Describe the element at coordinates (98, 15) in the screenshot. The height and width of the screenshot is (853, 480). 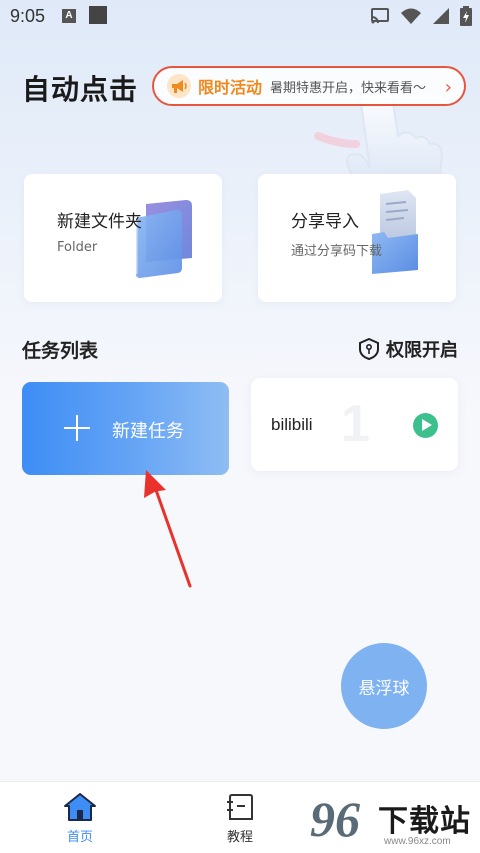
I see `notification-square-icon` at that location.